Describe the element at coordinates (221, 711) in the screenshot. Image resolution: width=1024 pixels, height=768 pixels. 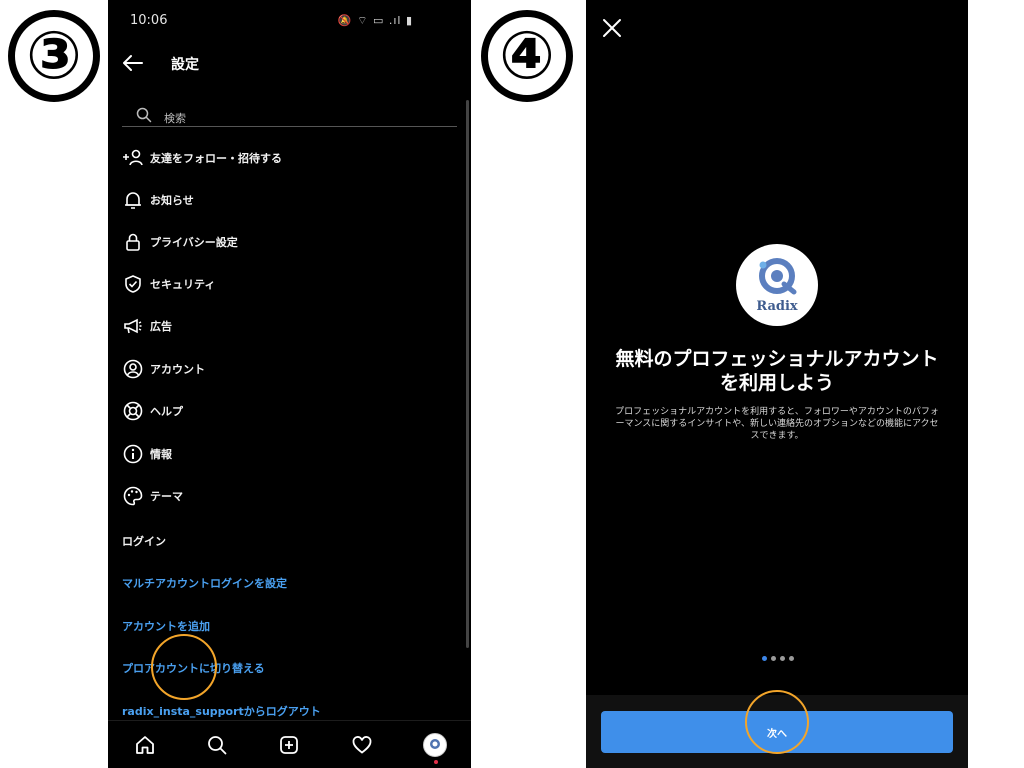
I see `logout-link: radix_insta_supportからログアウト` at that location.